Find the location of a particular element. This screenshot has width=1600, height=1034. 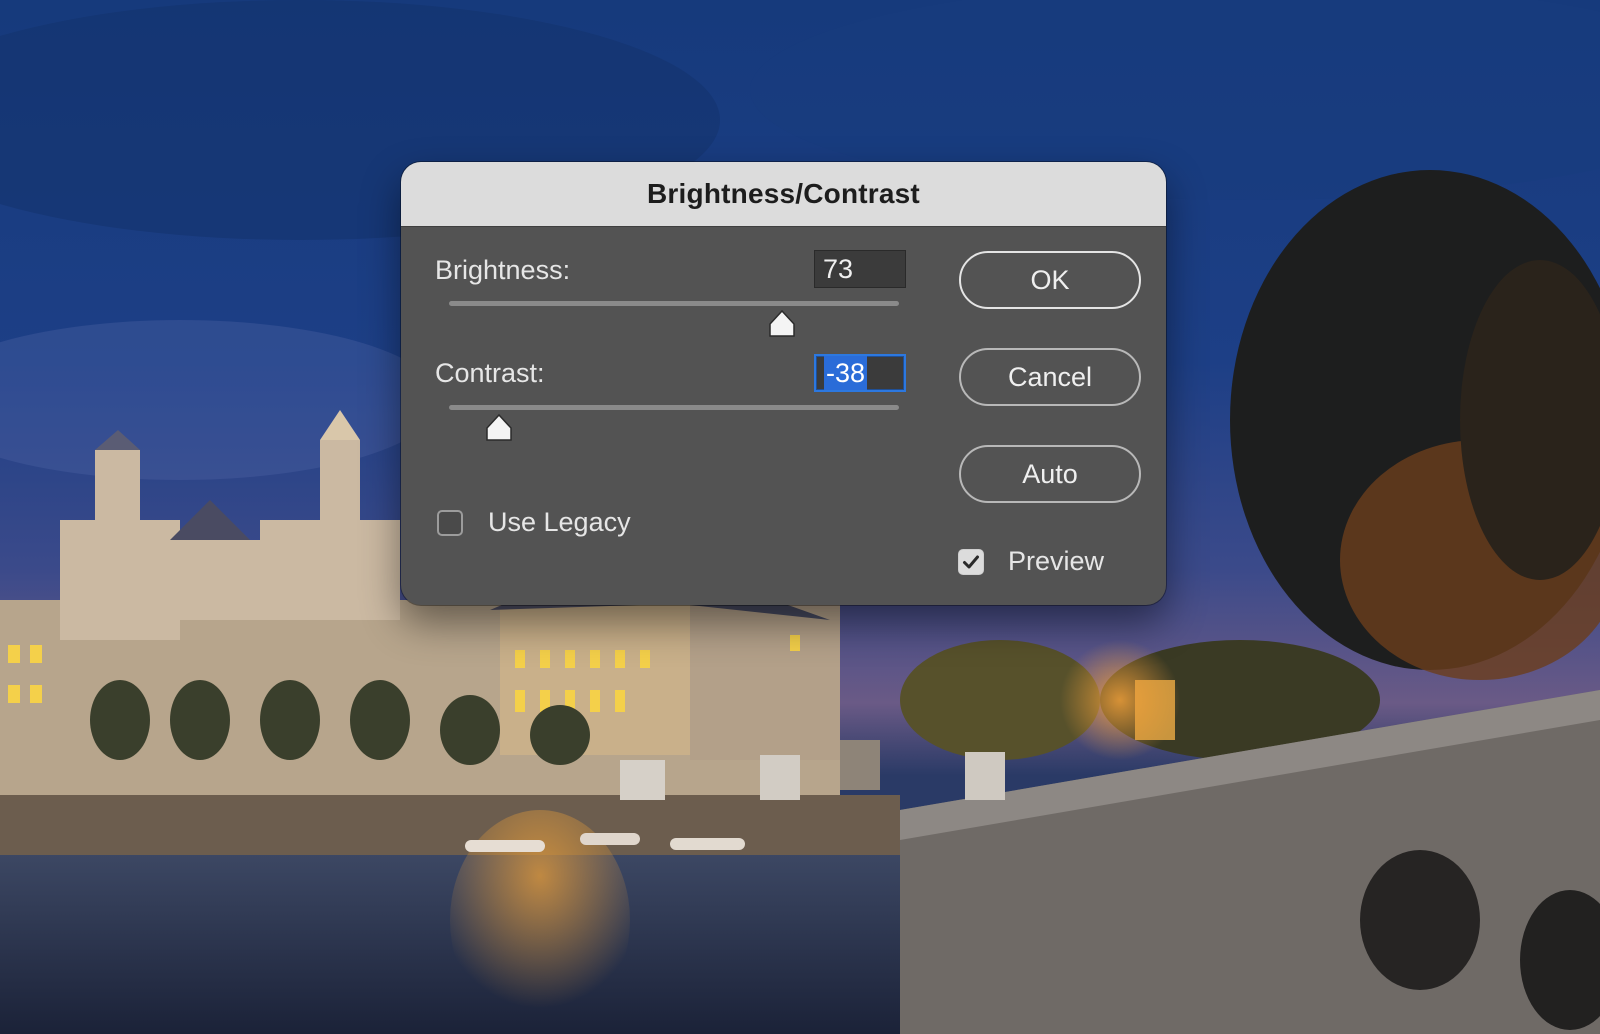

checkmark-icon is located at coordinates (971, 562).